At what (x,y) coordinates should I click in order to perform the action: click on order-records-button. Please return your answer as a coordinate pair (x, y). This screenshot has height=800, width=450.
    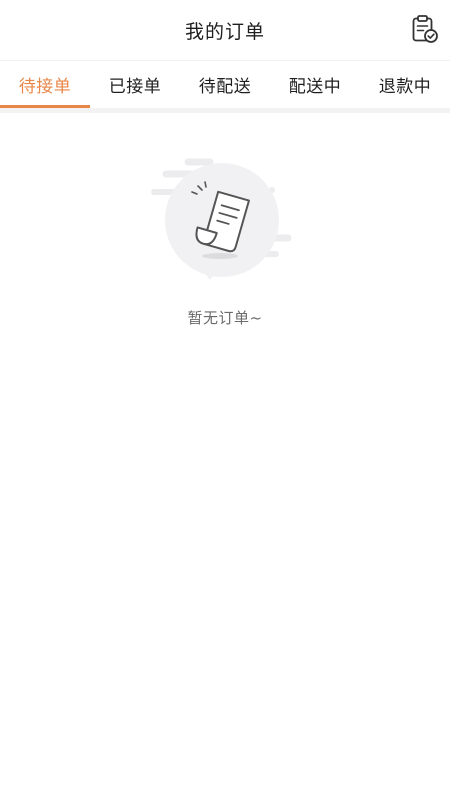
    Looking at the image, I should click on (425, 29).